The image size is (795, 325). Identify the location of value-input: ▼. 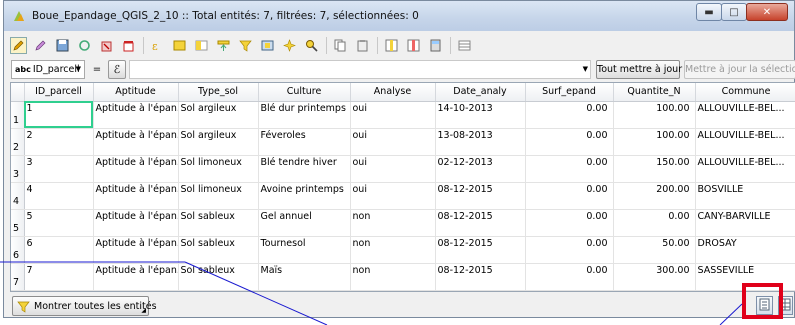
(360, 69).